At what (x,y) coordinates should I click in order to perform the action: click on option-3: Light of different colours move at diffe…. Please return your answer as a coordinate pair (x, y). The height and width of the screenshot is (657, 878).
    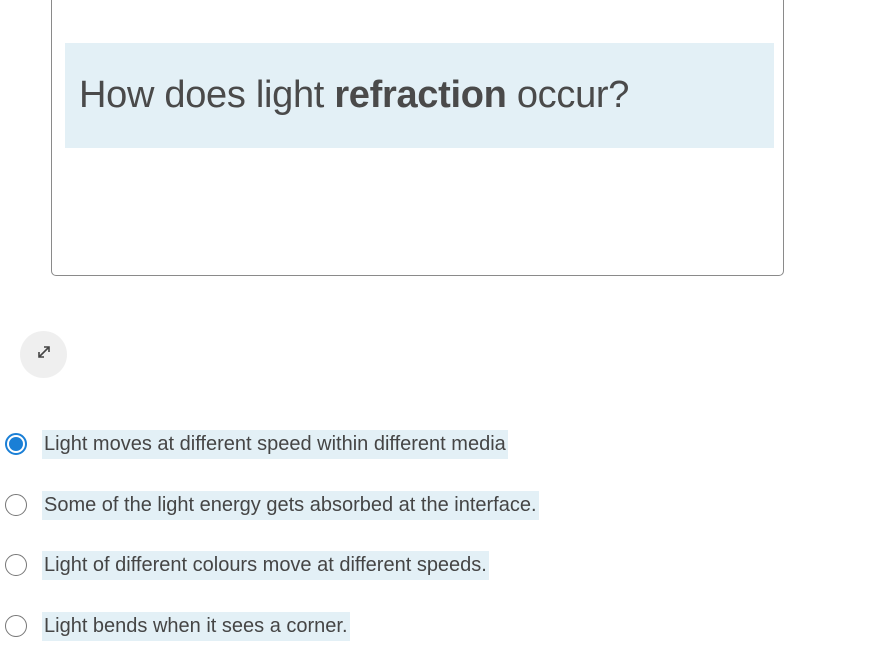
    Looking at the image, I should click on (247, 565).